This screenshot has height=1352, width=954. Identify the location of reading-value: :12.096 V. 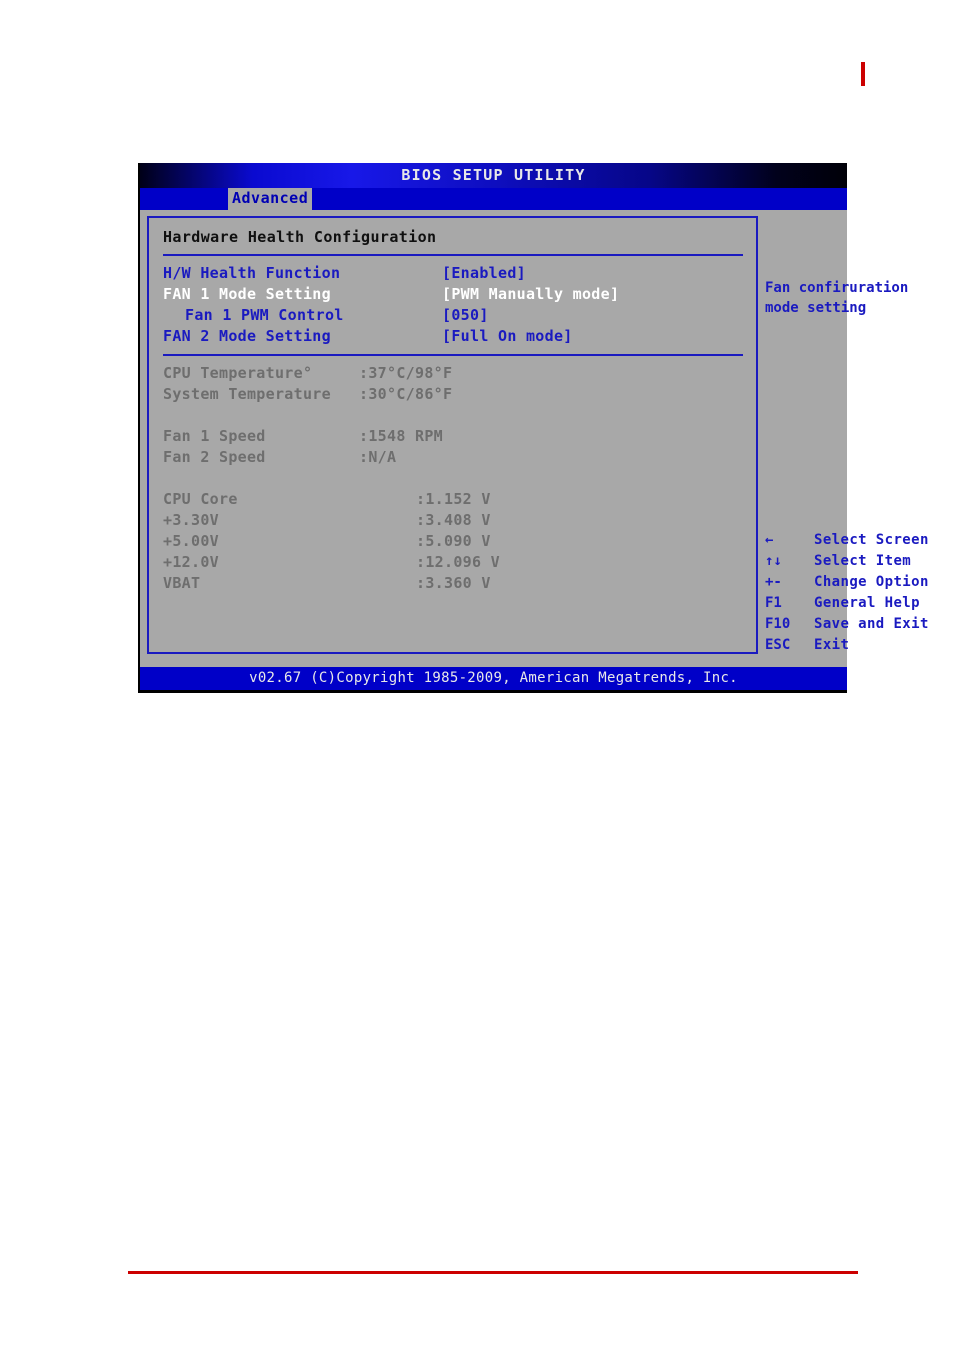
(458, 562).